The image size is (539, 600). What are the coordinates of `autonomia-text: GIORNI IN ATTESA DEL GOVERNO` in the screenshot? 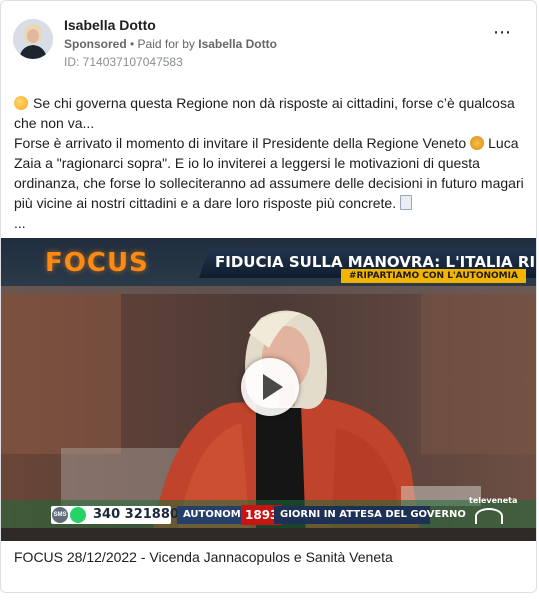 It's located at (370, 515).